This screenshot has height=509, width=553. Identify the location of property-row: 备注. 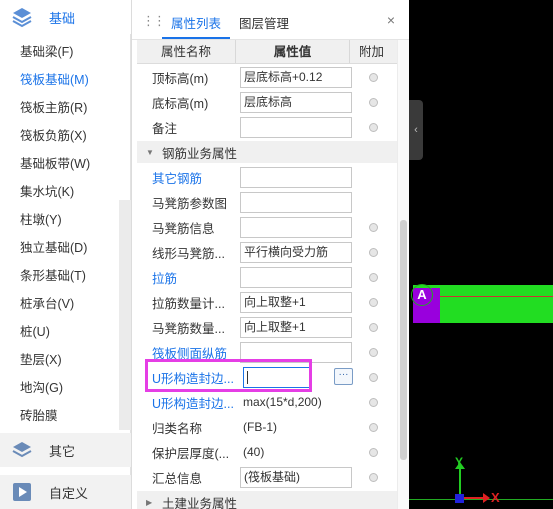
(267, 127).